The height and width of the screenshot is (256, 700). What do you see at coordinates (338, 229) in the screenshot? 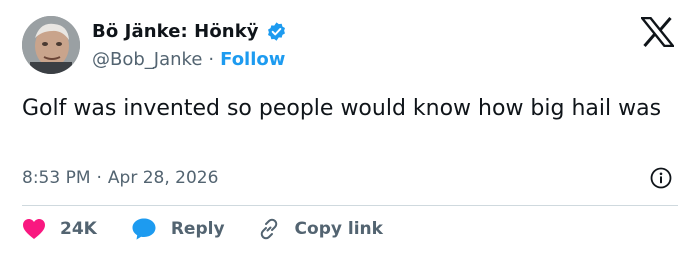
I see `copy-link-label: Copy link` at bounding box center [338, 229].